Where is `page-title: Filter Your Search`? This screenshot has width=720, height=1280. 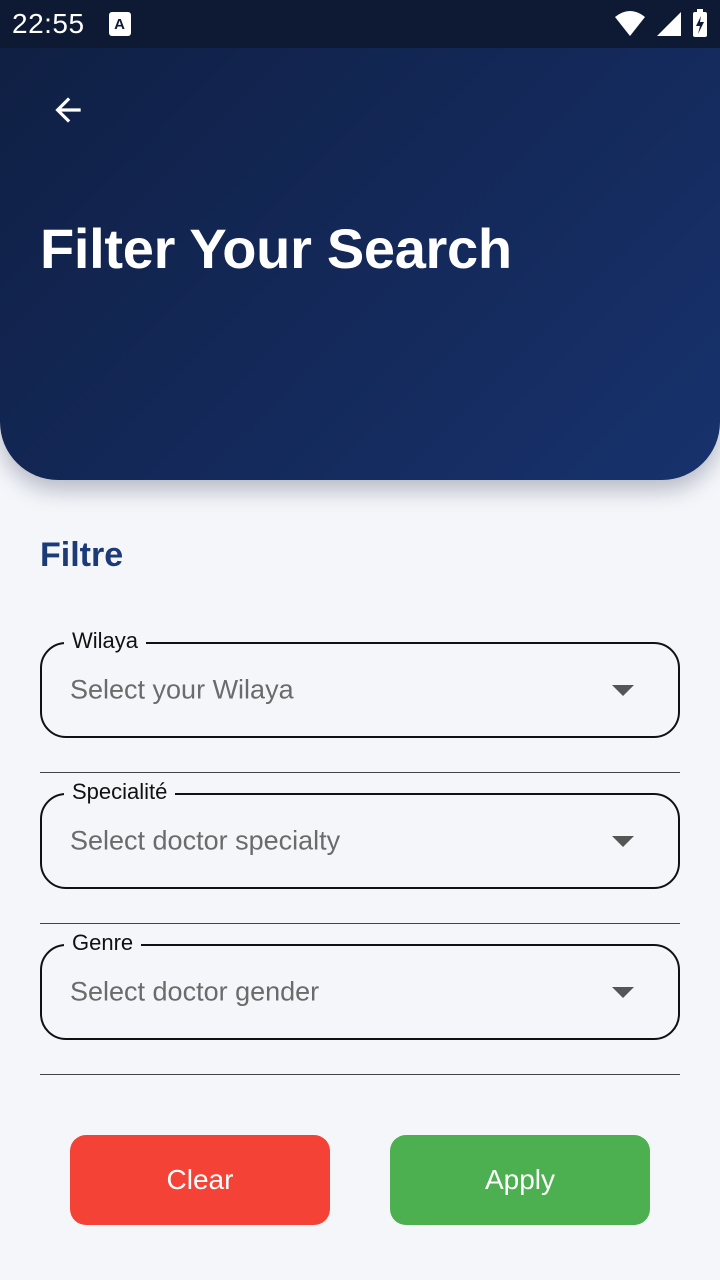
page-title: Filter Your Search is located at coordinates (276, 248).